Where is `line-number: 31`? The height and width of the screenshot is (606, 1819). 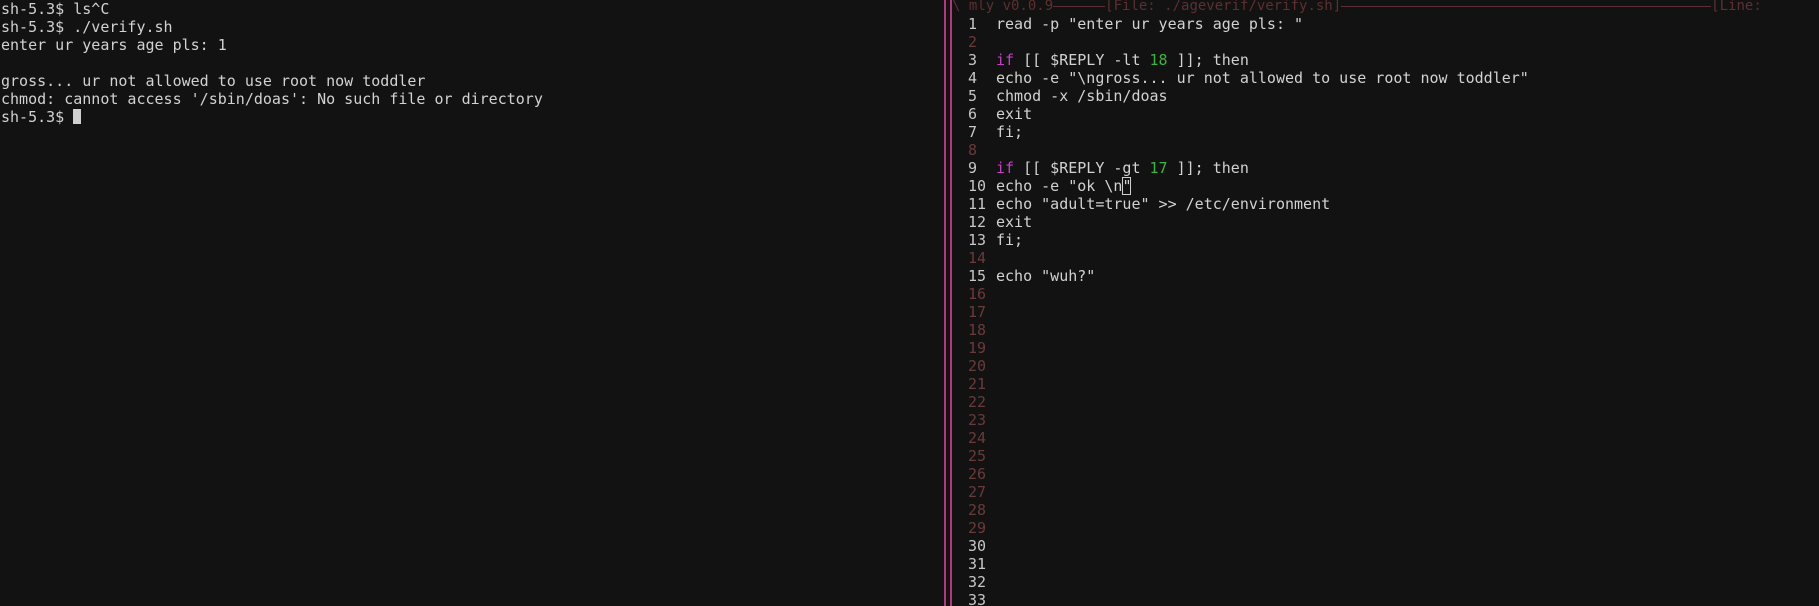
line-number: 31 is located at coordinates (977, 564).